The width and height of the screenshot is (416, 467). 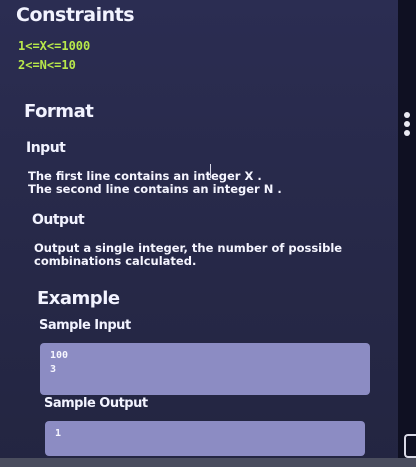 What do you see at coordinates (407, 233) in the screenshot?
I see `side-gutter` at bounding box center [407, 233].